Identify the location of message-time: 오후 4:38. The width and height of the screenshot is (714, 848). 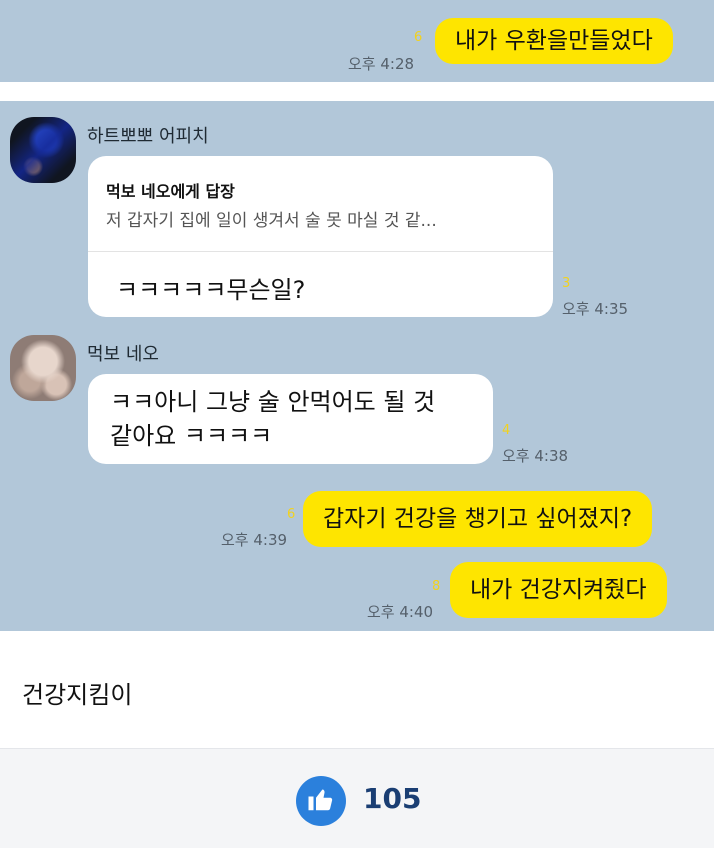
(535, 456).